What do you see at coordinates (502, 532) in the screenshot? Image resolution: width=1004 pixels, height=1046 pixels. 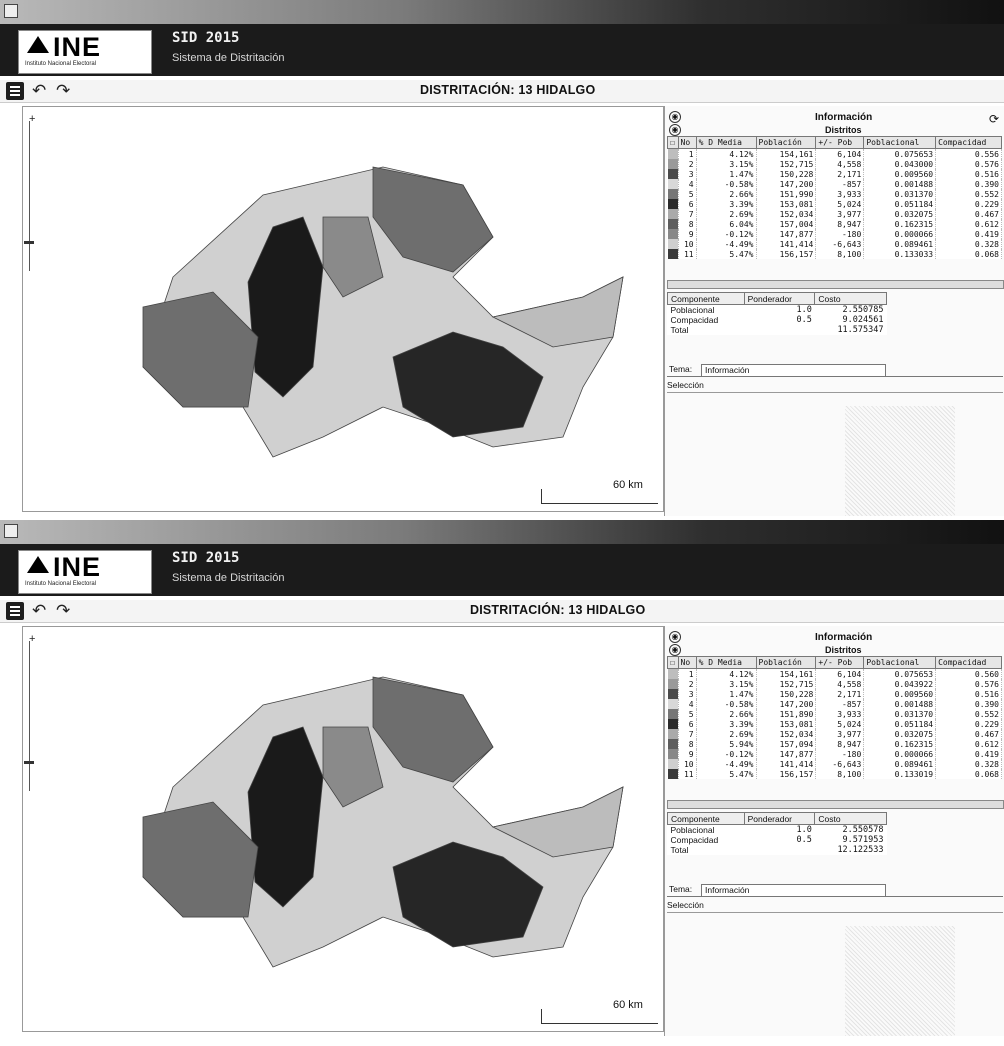 I see `window-titlebar` at bounding box center [502, 532].